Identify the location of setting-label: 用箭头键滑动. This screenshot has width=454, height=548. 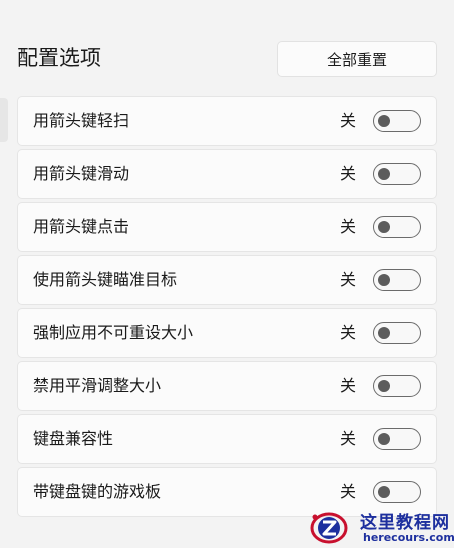
(81, 173).